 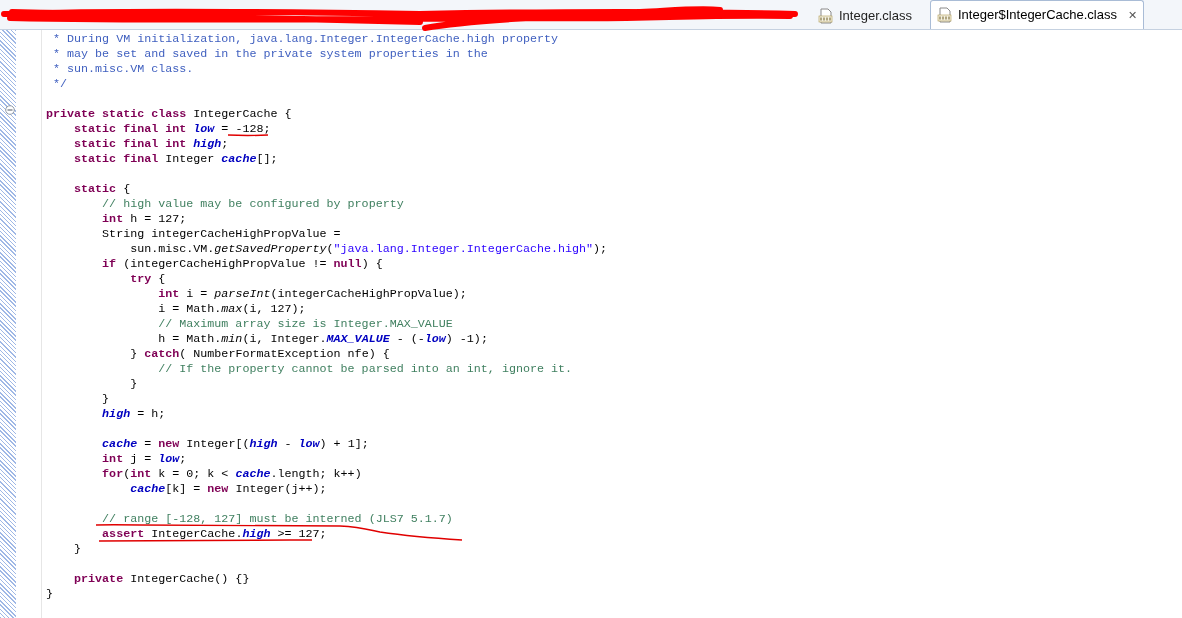 I want to click on underline-mark, so click(x=248, y=135).